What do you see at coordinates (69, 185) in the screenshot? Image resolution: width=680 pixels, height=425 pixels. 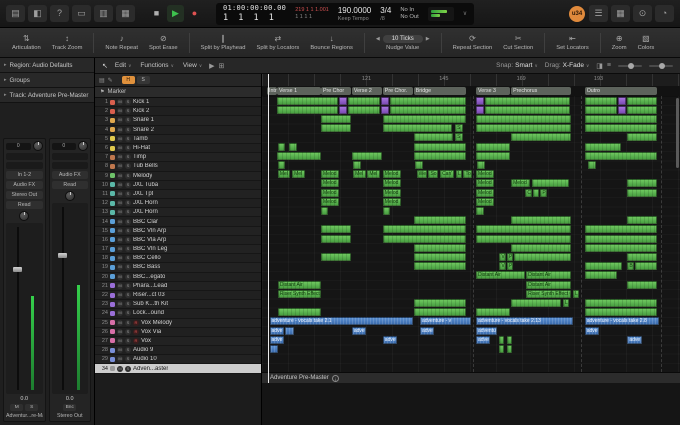 I see `automation-mode-button: Read` at bounding box center [69, 185].